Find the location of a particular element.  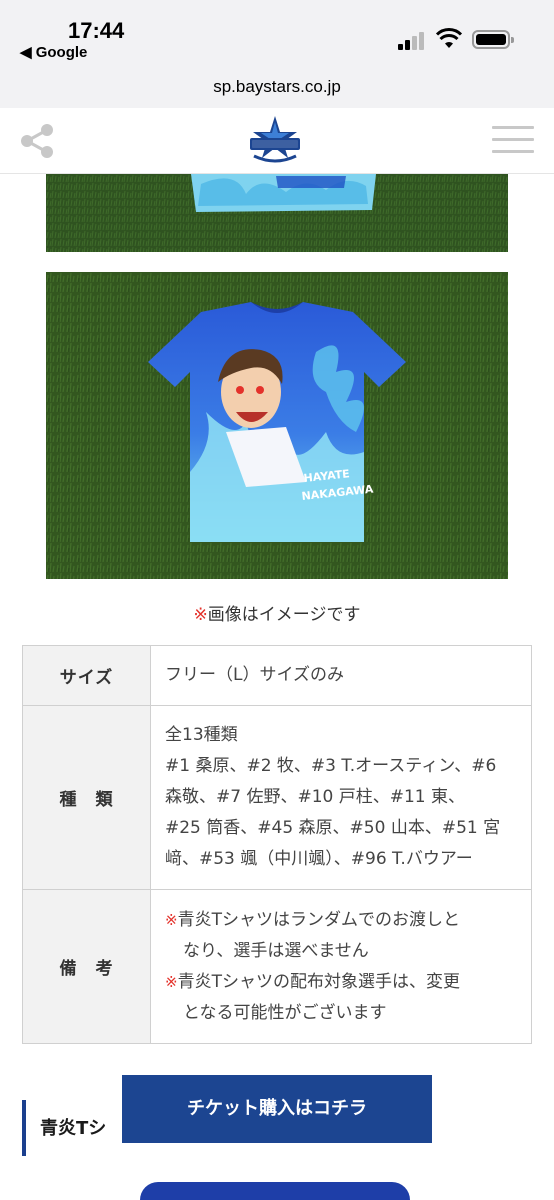

section-title: 青炎Tシ is located at coordinates (73, 1128).